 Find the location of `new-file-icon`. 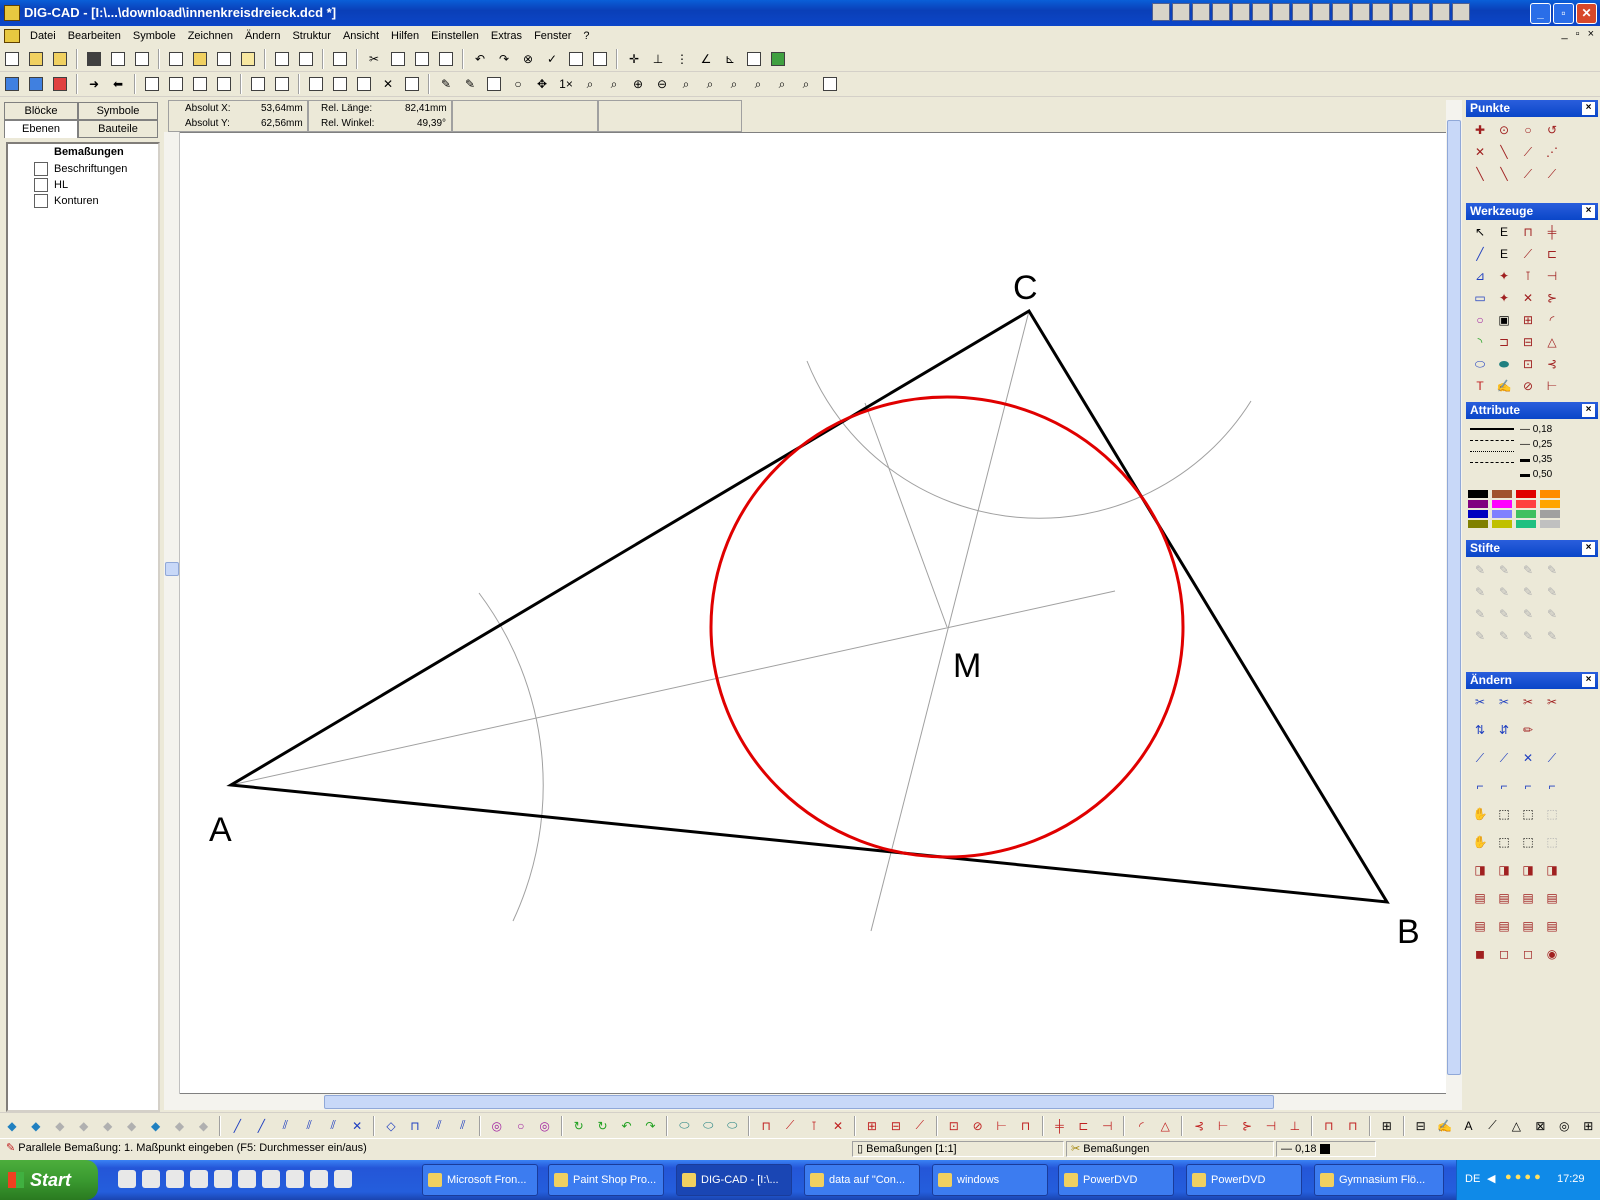

new-file-icon is located at coordinates (12, 59).